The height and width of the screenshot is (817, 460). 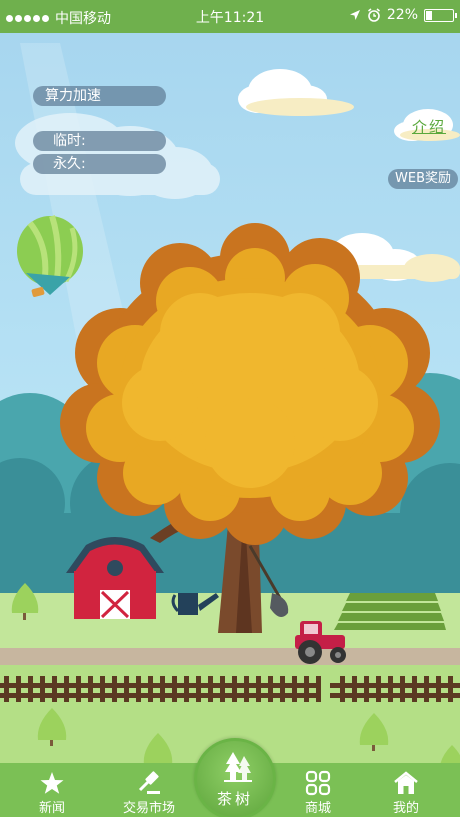 What do you see at coordinates (238, 767) in the screenshot?
I see `pine-trees-icon` at bounding box center [238, 767].